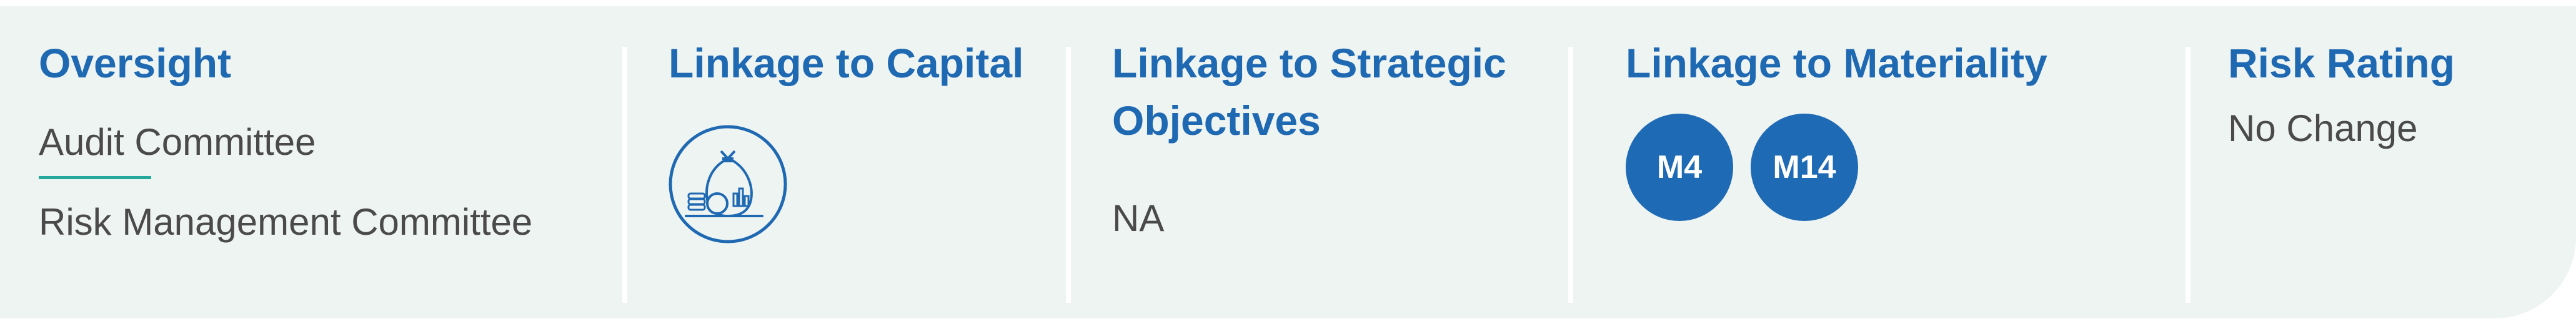  What do you see at coordinates (1309, 63) in the screenshot?
I see `strategic-heading-line1: Linkage to Strategic` at bounding box center [1309, 63].